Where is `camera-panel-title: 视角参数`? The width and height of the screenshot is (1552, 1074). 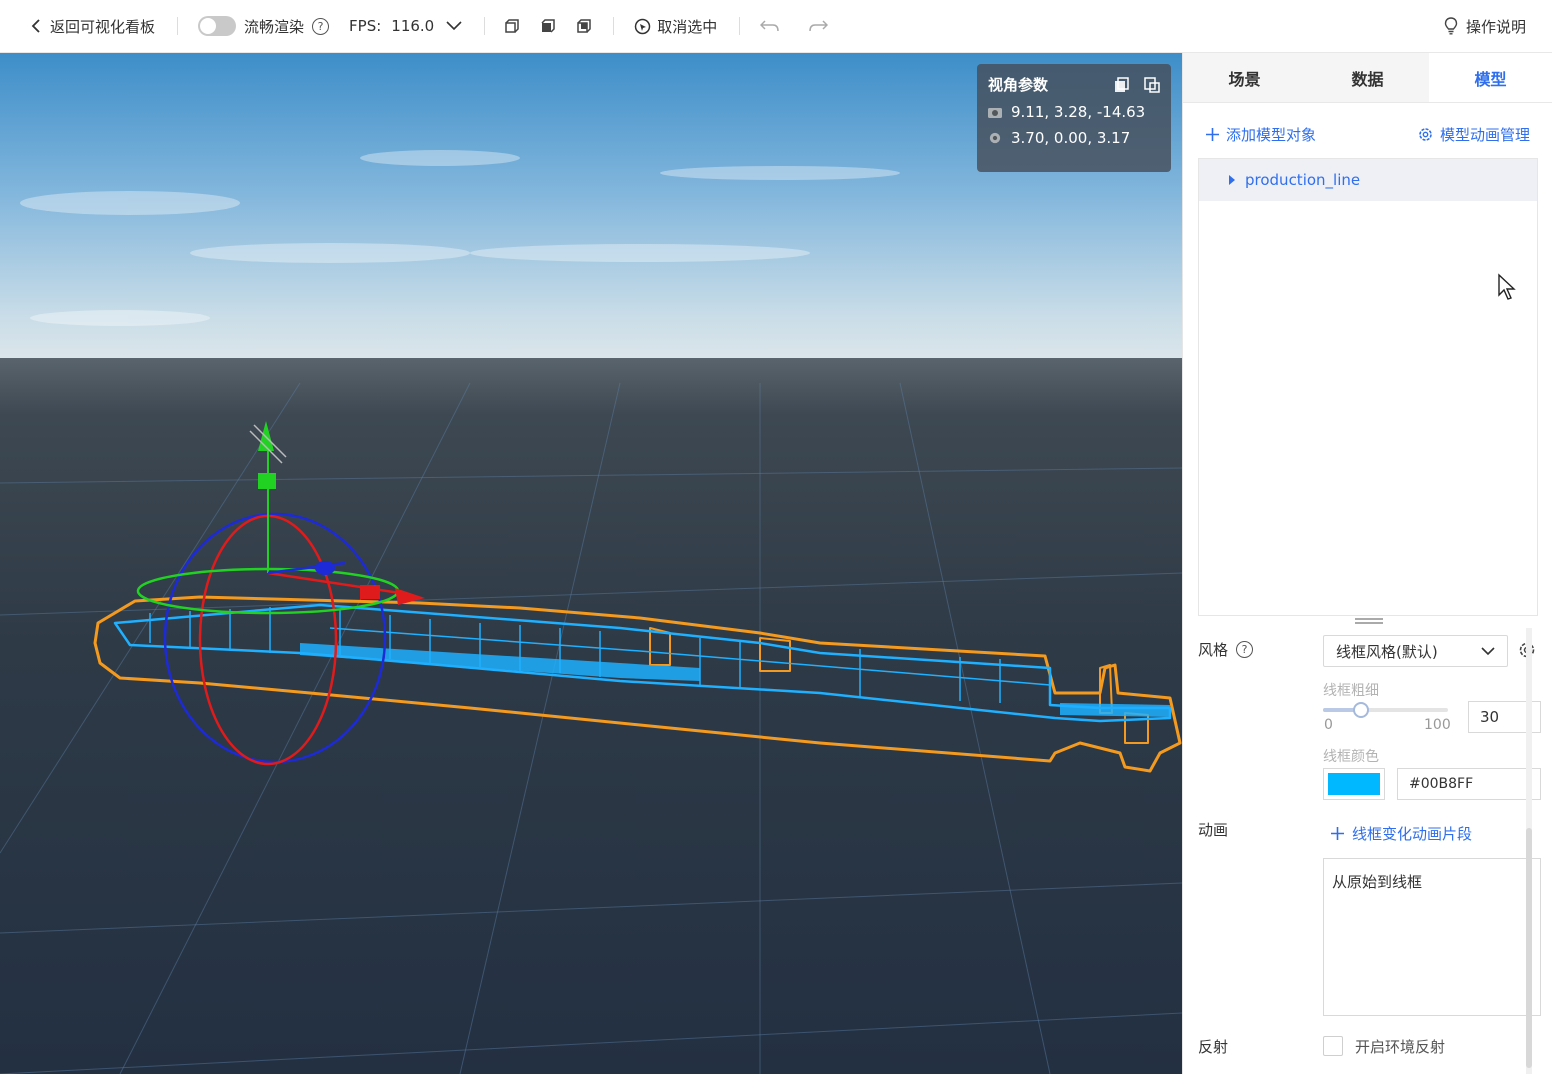
camera-panel-title: 视角参数 is located at coordinates (1018, 85).